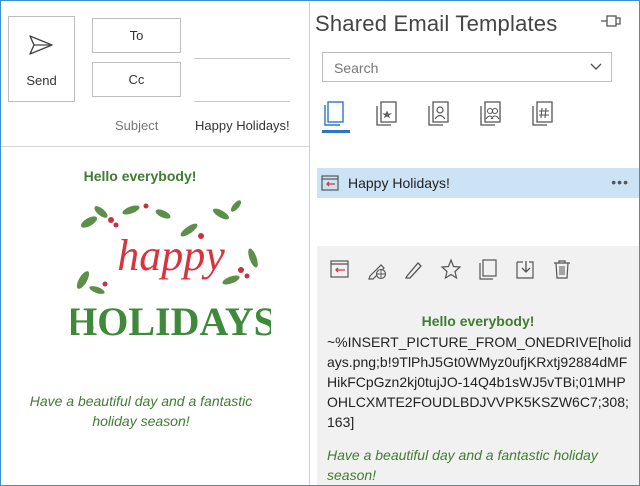 Image resolution: width=640 pixels, height=486 pixels. I want to click on subject-field: Happy Holidays!, so click(242, 125).